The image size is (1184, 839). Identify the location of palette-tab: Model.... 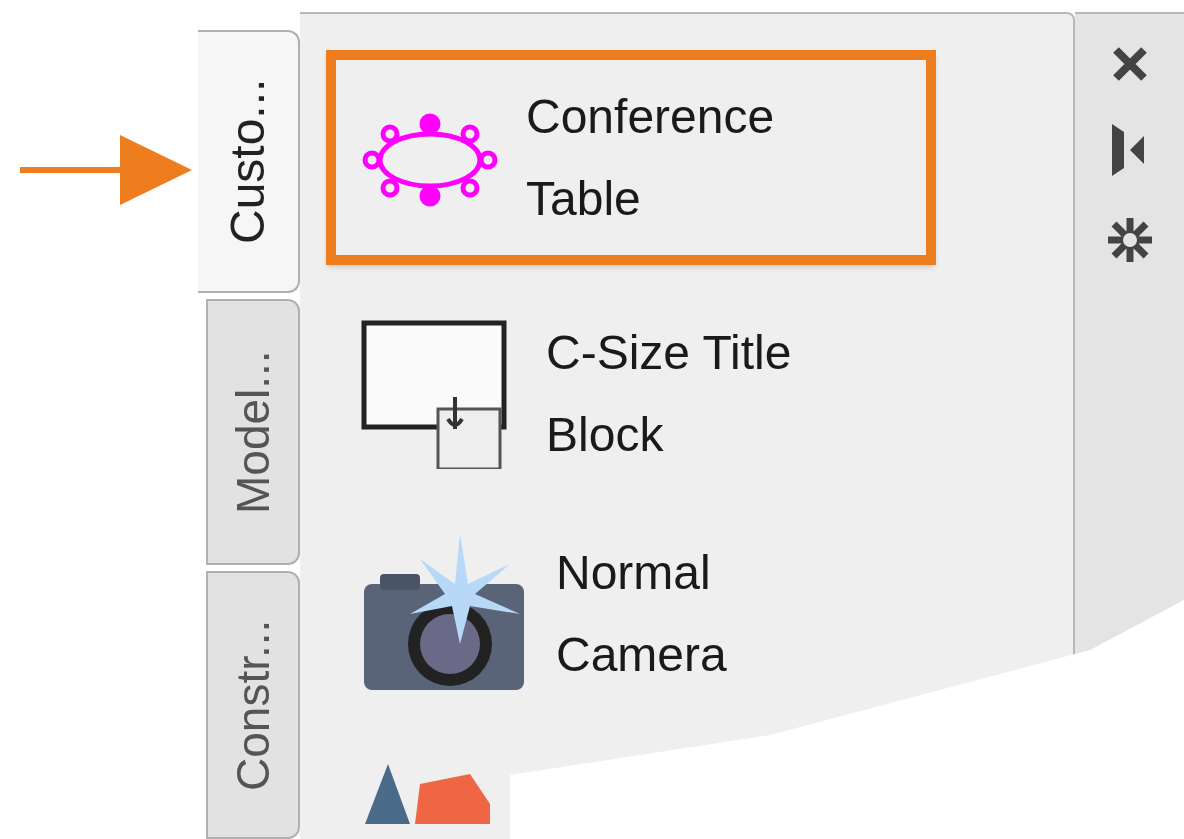
(253, 432).